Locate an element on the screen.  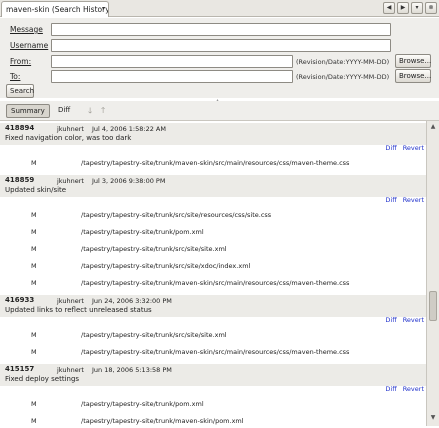
revision-number: 418894 is located at coordinates (20, 128).